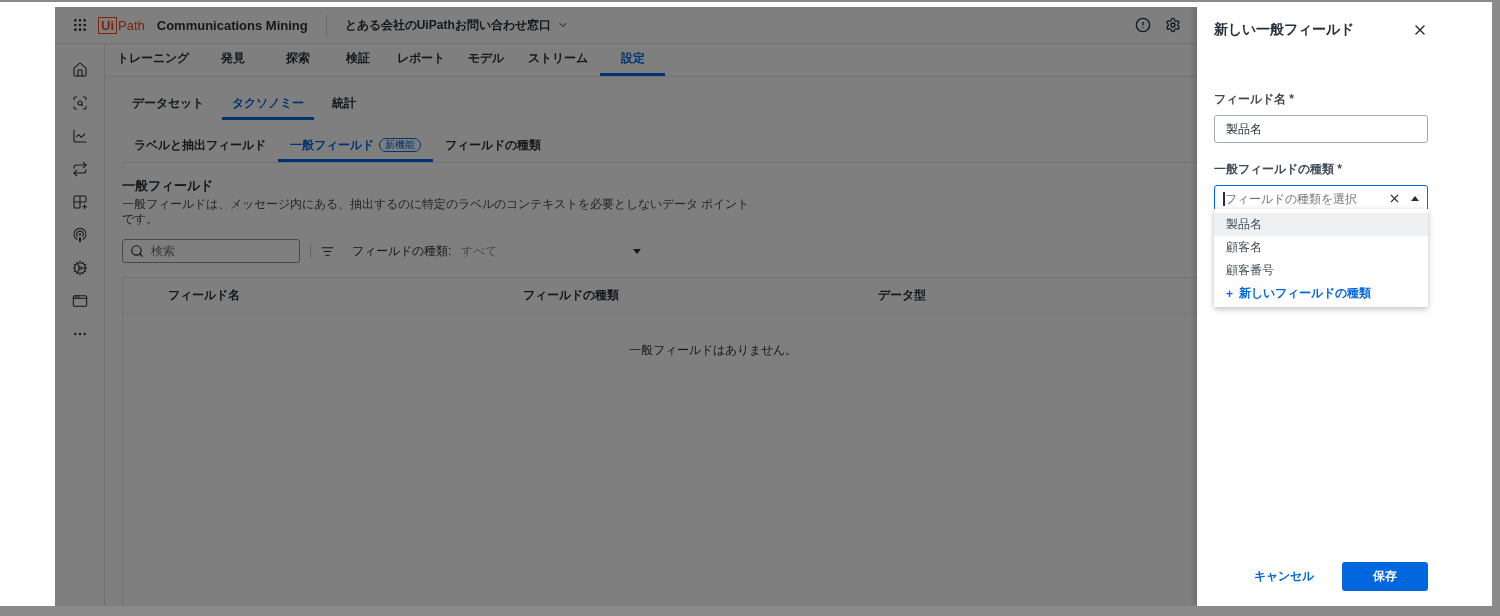 This screenshot has width=1500, height=616. Describe the element at coordinates (902, 295) in the screenshot. I see `column-header: データ型` at that location.